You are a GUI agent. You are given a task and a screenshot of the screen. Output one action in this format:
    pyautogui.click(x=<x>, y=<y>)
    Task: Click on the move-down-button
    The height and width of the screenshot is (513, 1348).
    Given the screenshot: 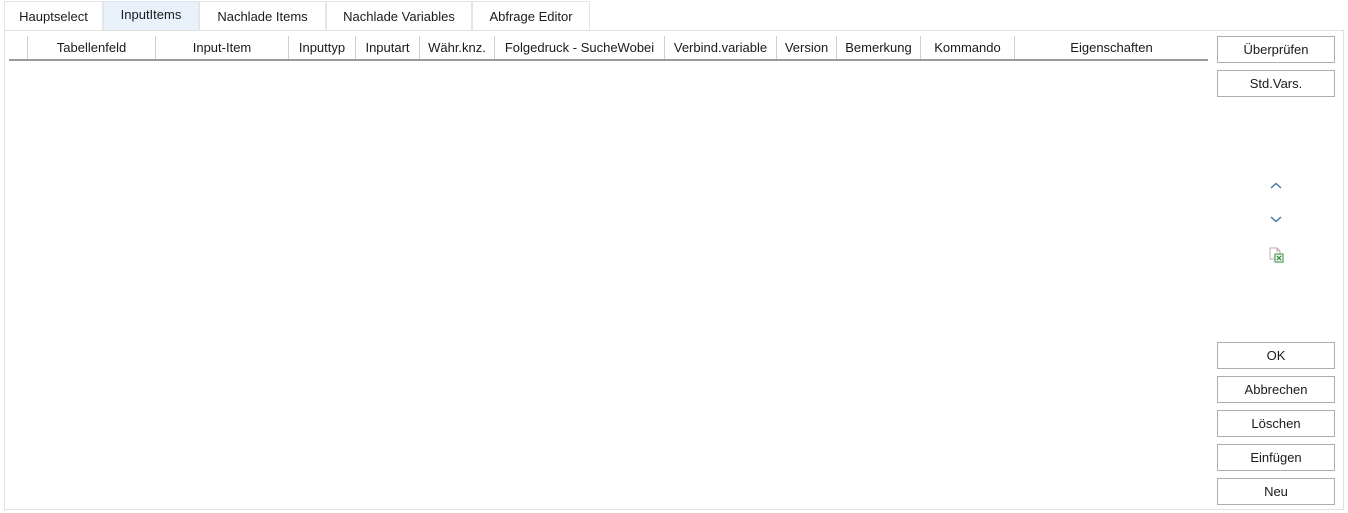 What is the action you would take?
    pyautogui.click(x=1276, y=219)
    